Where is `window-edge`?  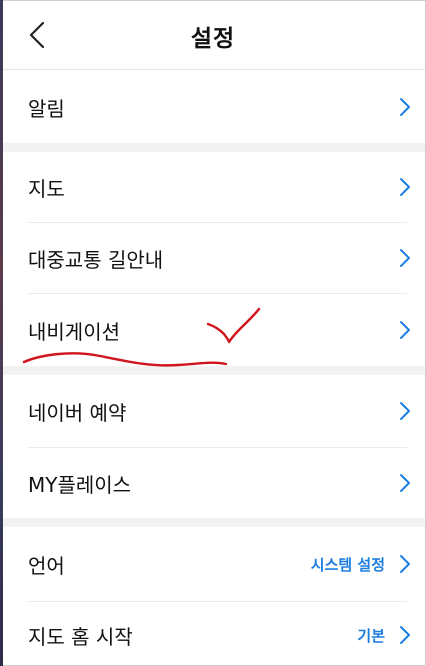
window-edge is located at coordinates (1, 333).